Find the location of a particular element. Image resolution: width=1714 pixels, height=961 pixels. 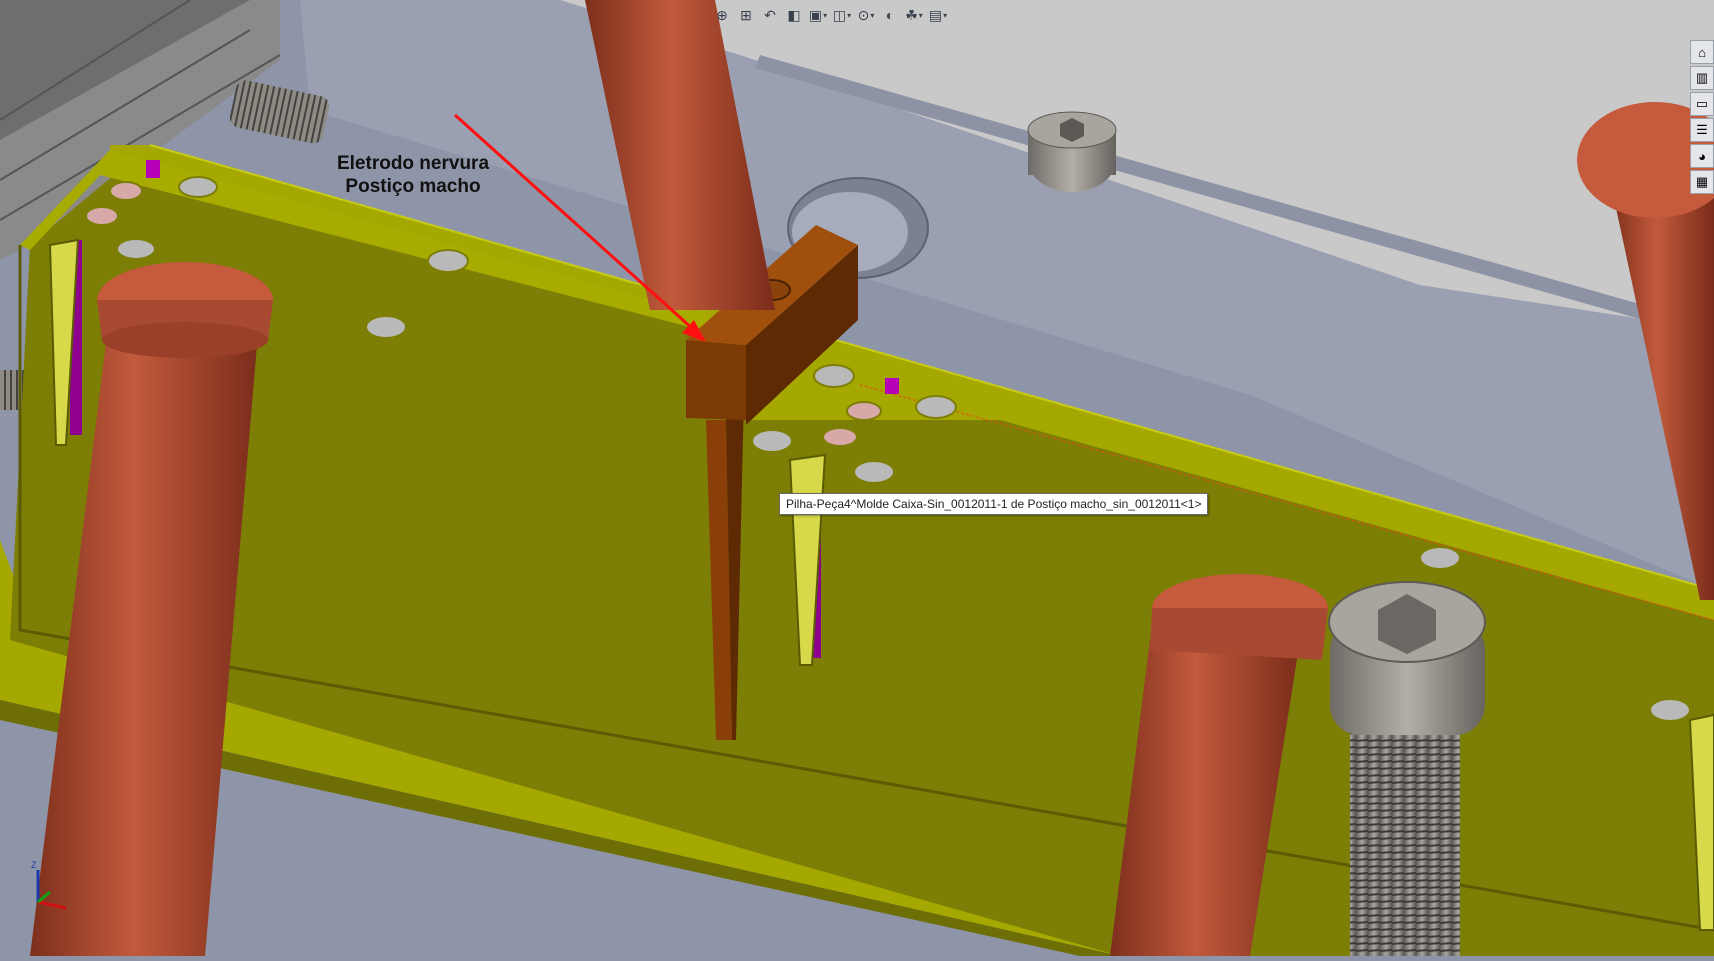

annotation-line1: Eletrodo nervura is located at coordinates (413, 163).